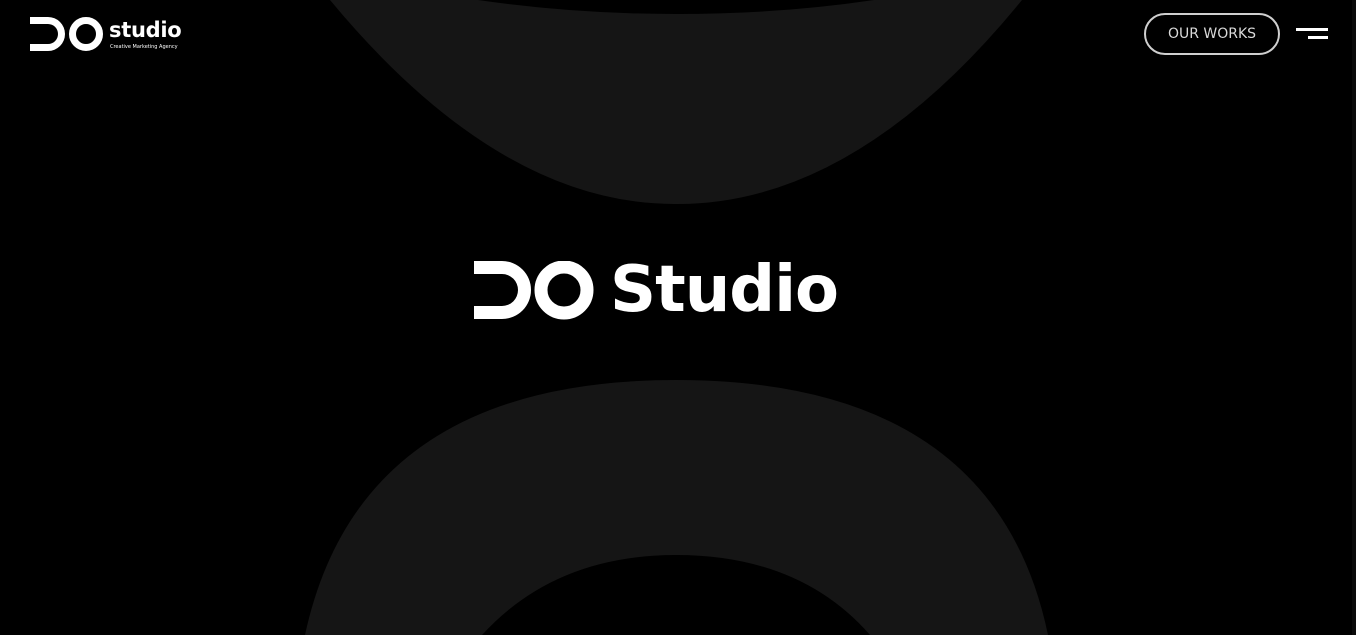  I want to click on hero-do-mark-icon, so click(534, 290).